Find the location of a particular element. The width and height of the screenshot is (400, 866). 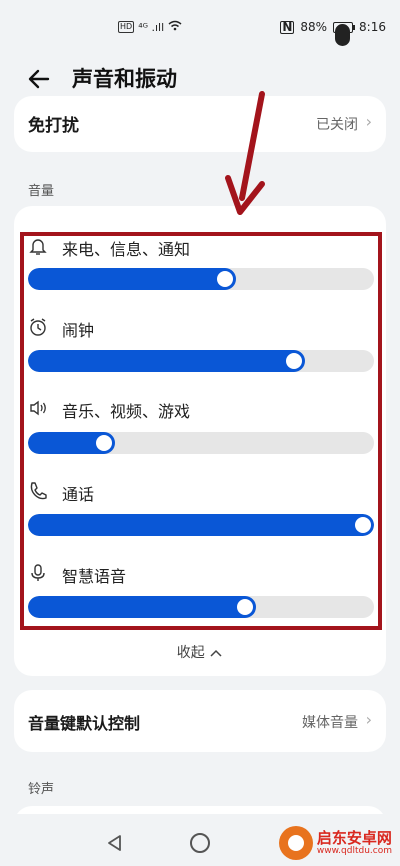

battery-percent: 88% is located at coordinates (314, 27).